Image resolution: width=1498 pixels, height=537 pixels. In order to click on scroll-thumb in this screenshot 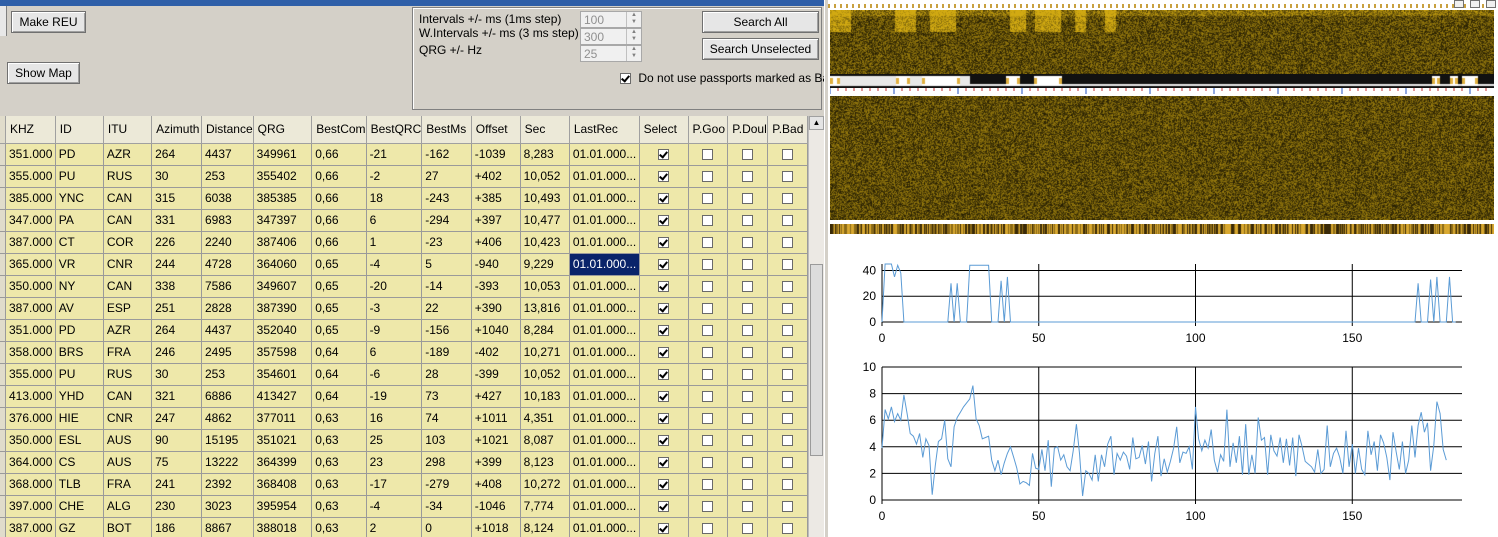, I will do `click(816, 360)`.